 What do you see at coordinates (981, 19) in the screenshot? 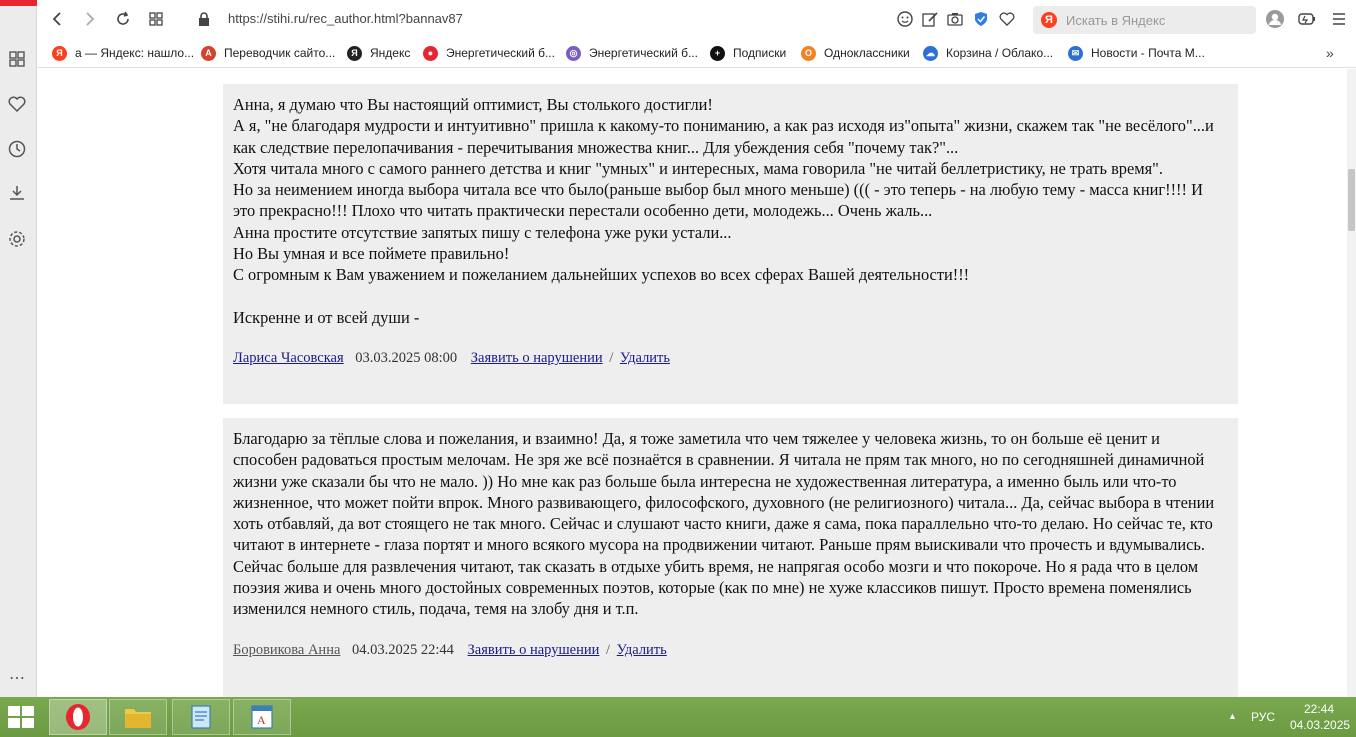
I see `shield-icon` at bounding box center [981, 19].